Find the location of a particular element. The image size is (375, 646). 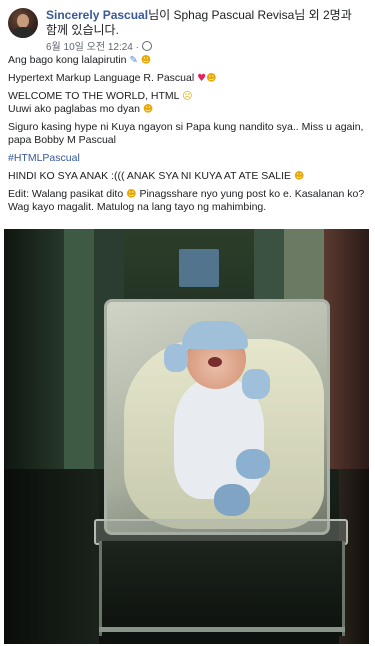

bassinet-cart is located at coordinates (222, 588).